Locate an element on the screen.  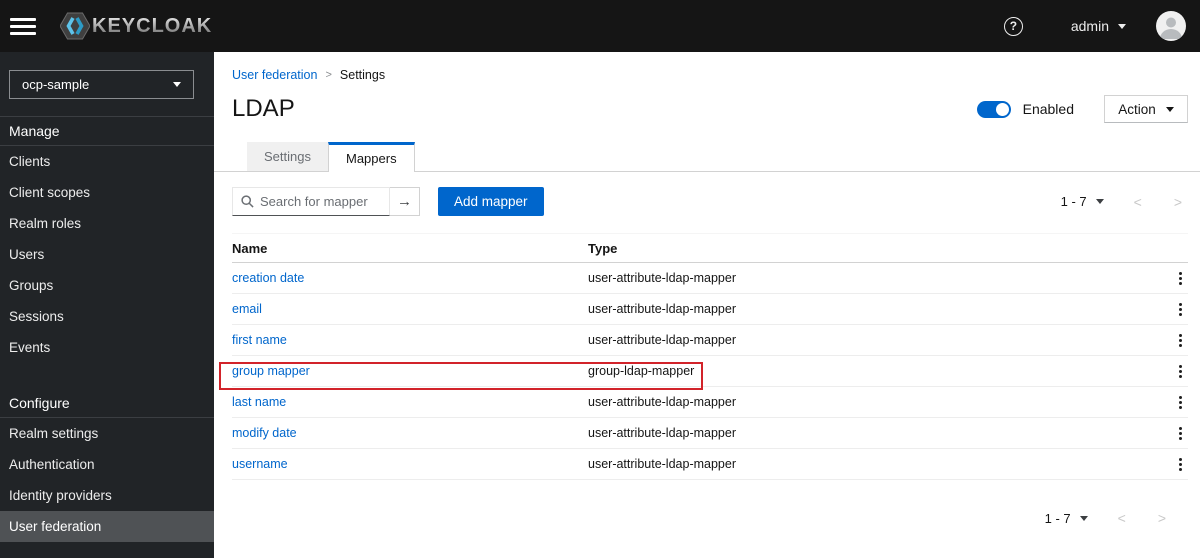
table-row: modify date user-attribute-ldap-mapper is located at coordinates (710, 433).